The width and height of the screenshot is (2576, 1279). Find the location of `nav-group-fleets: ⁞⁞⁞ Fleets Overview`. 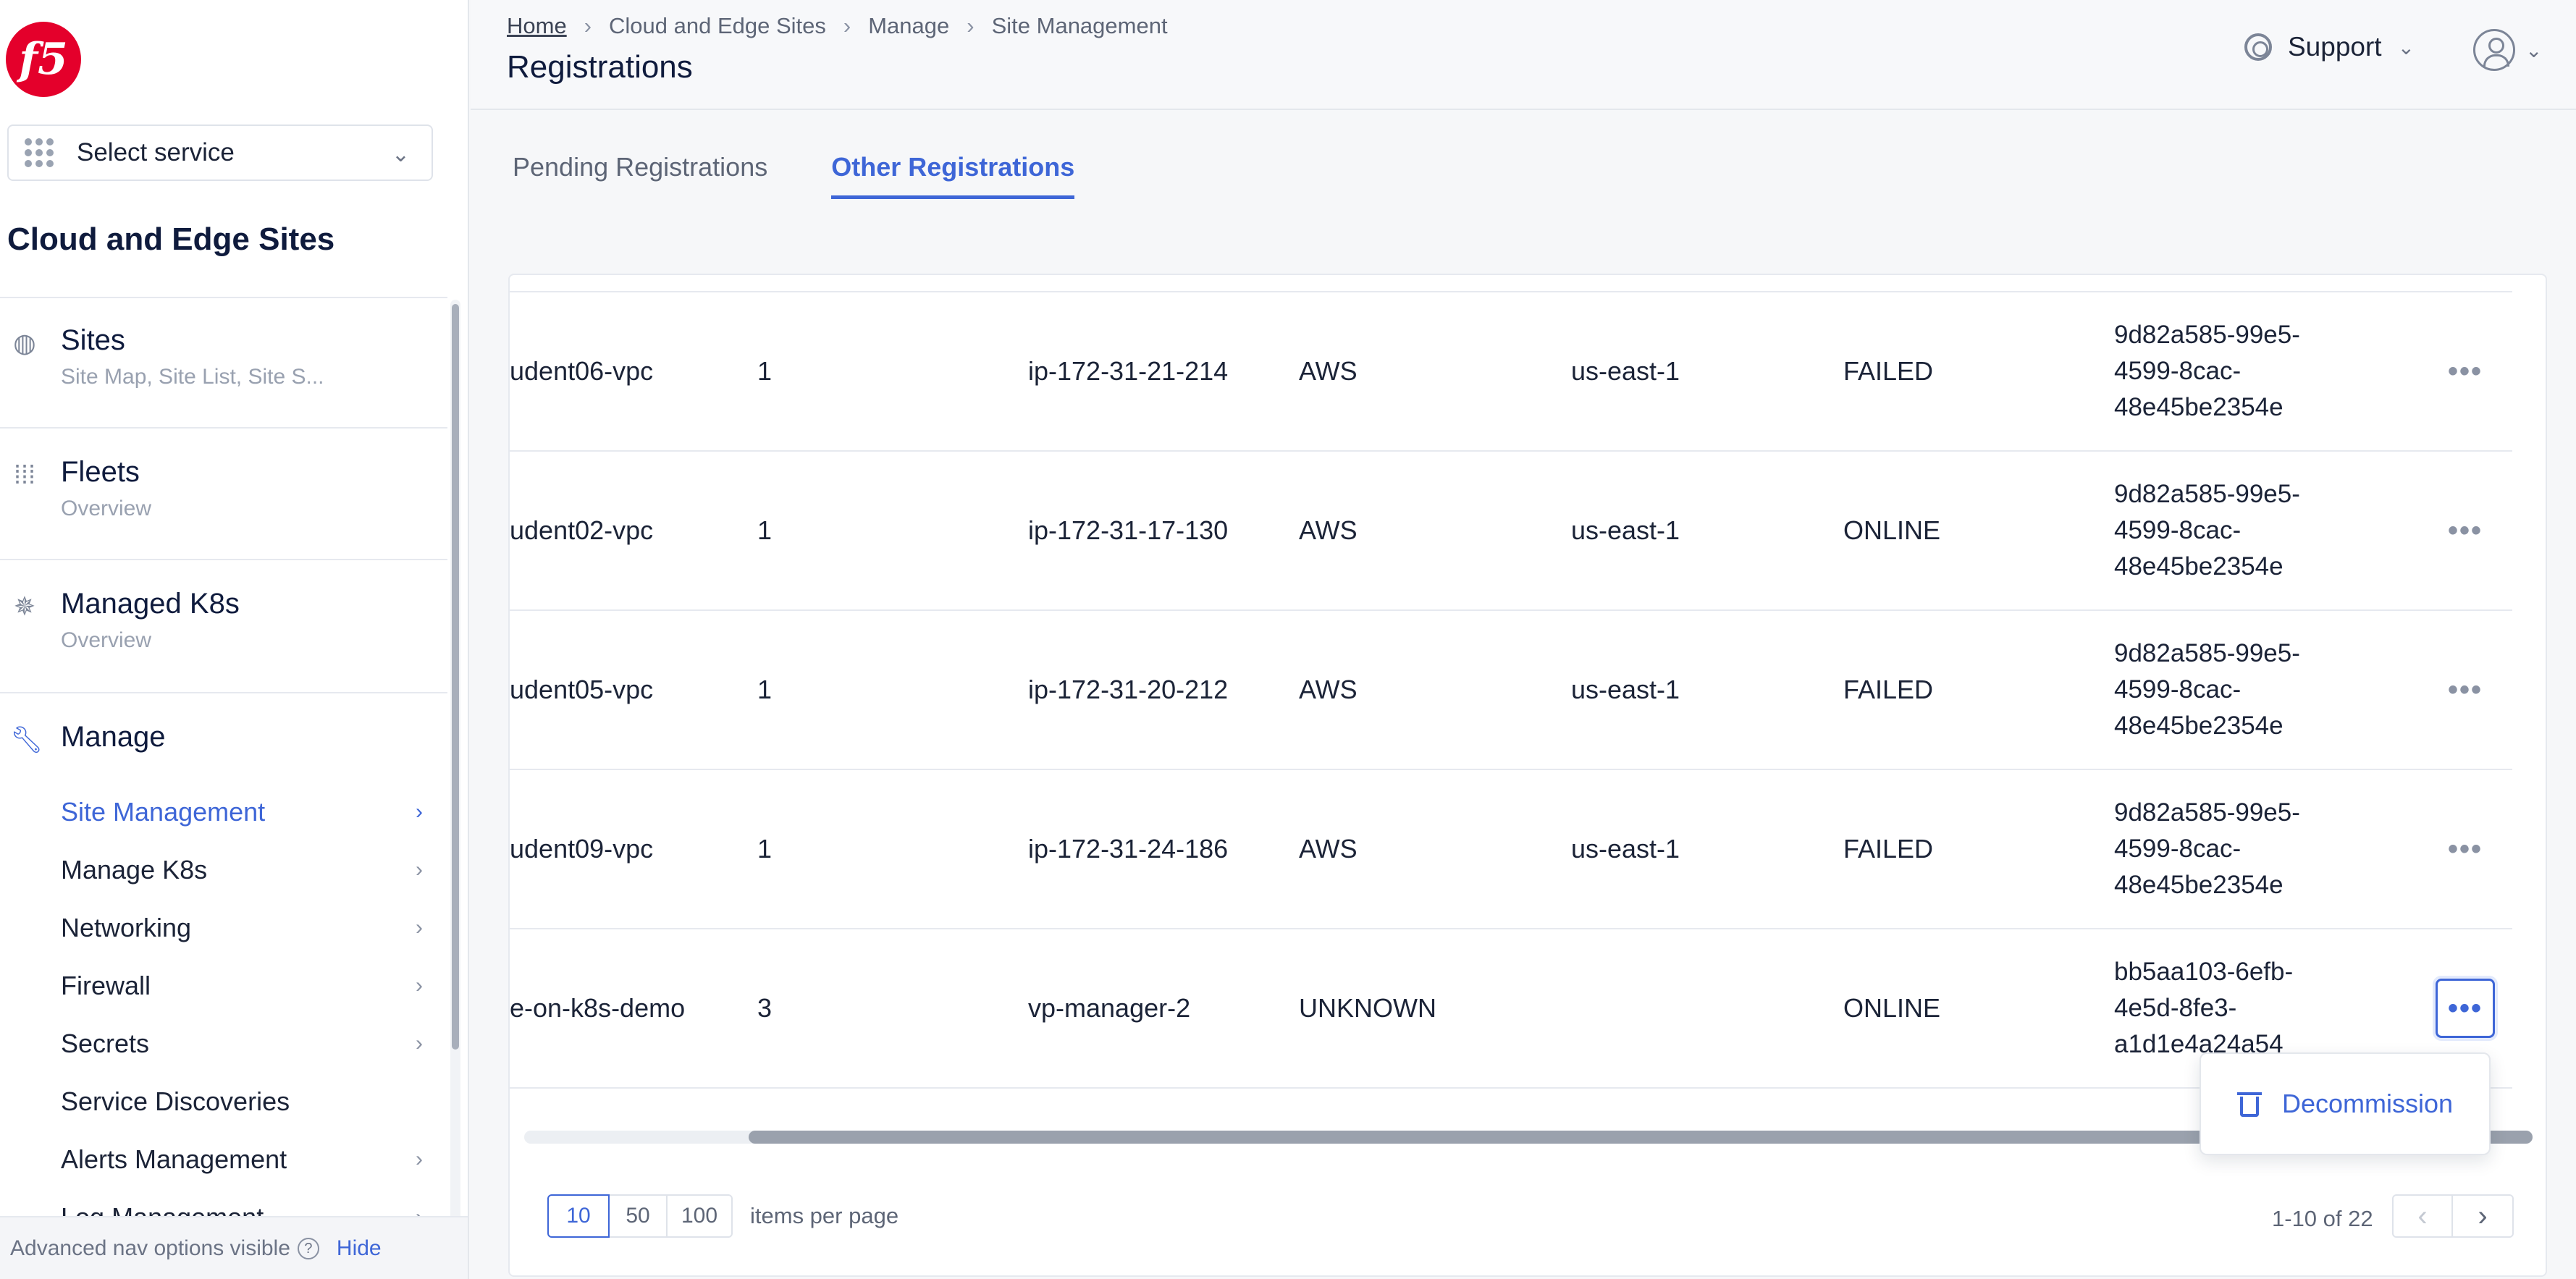

nav-group-fleets: ⁞⁞⁞ Fleets Overview is located at coordinates (223, 496).